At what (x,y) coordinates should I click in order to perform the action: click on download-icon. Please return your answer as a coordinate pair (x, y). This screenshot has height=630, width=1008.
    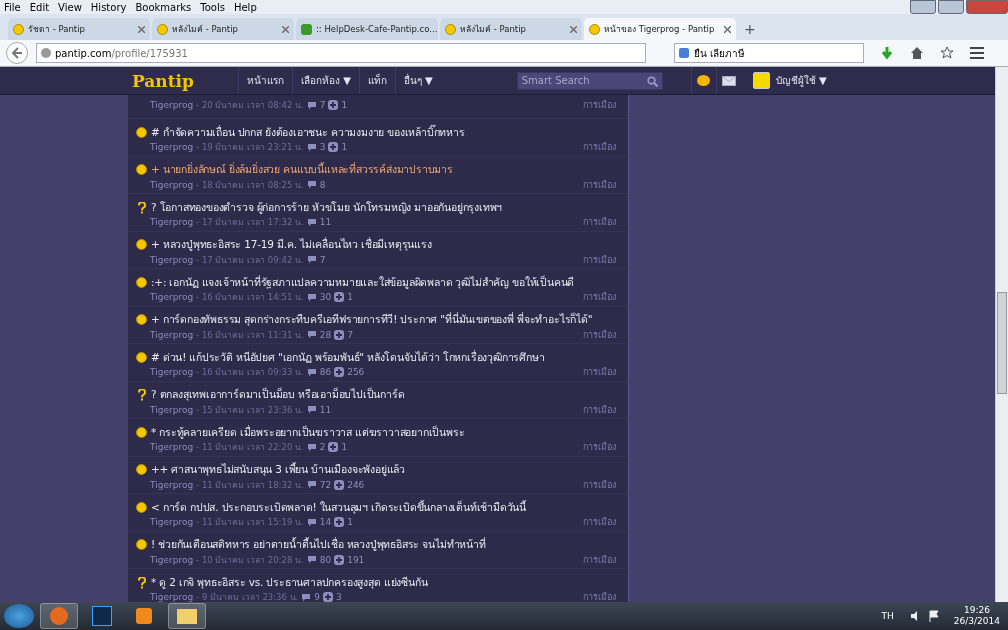
    Looking at the image, I should click on (887, 53).